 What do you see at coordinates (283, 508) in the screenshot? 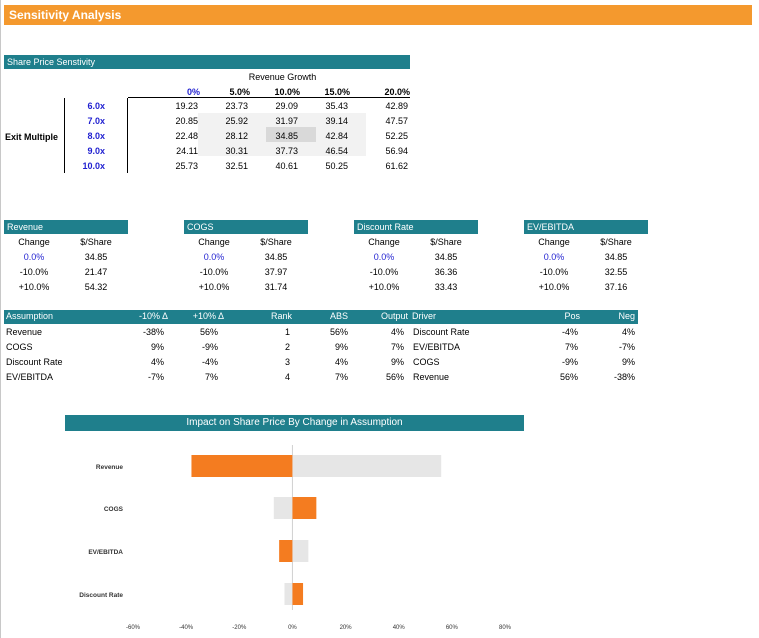
I see `bar-cogs-s1` at bounding box center [283, 508].